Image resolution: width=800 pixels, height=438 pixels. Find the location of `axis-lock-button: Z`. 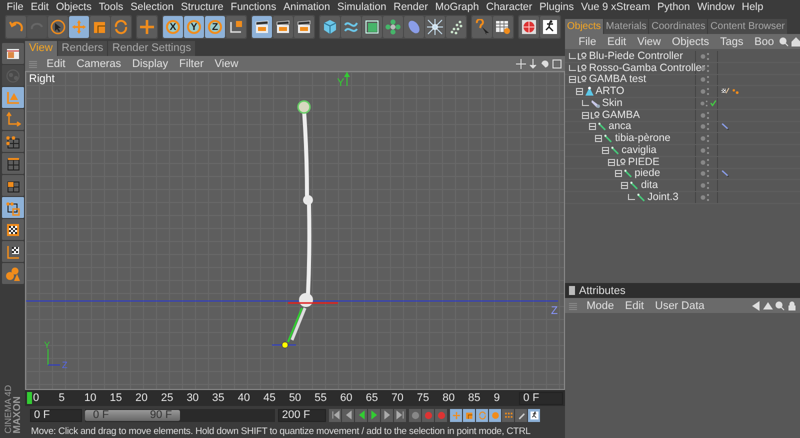

axis-lock-button: Z is located at coordinates (215, 27).